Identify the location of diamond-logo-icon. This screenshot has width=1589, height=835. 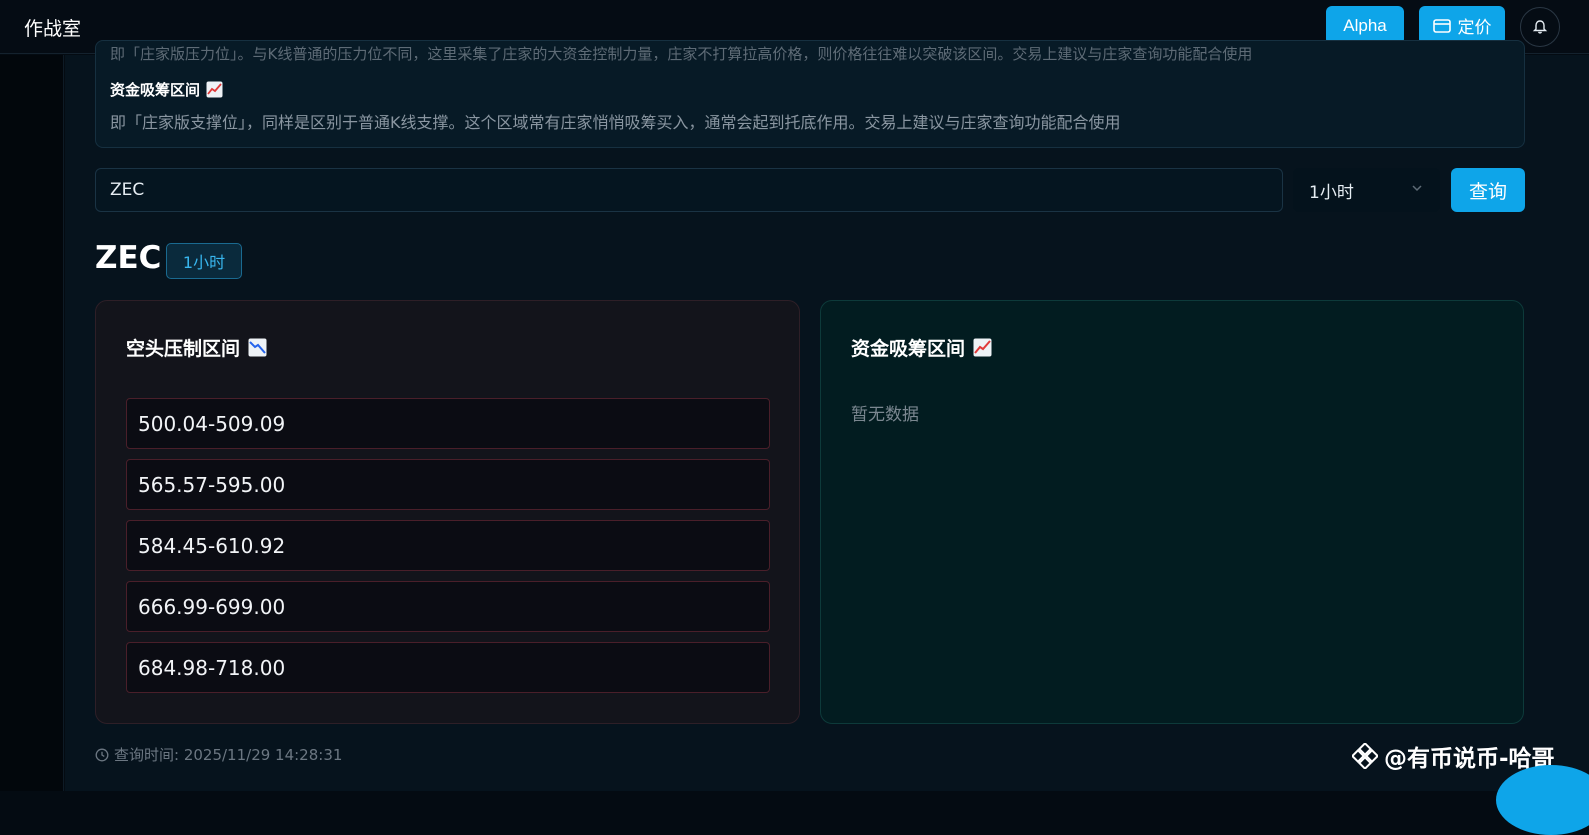
(1365, 756).